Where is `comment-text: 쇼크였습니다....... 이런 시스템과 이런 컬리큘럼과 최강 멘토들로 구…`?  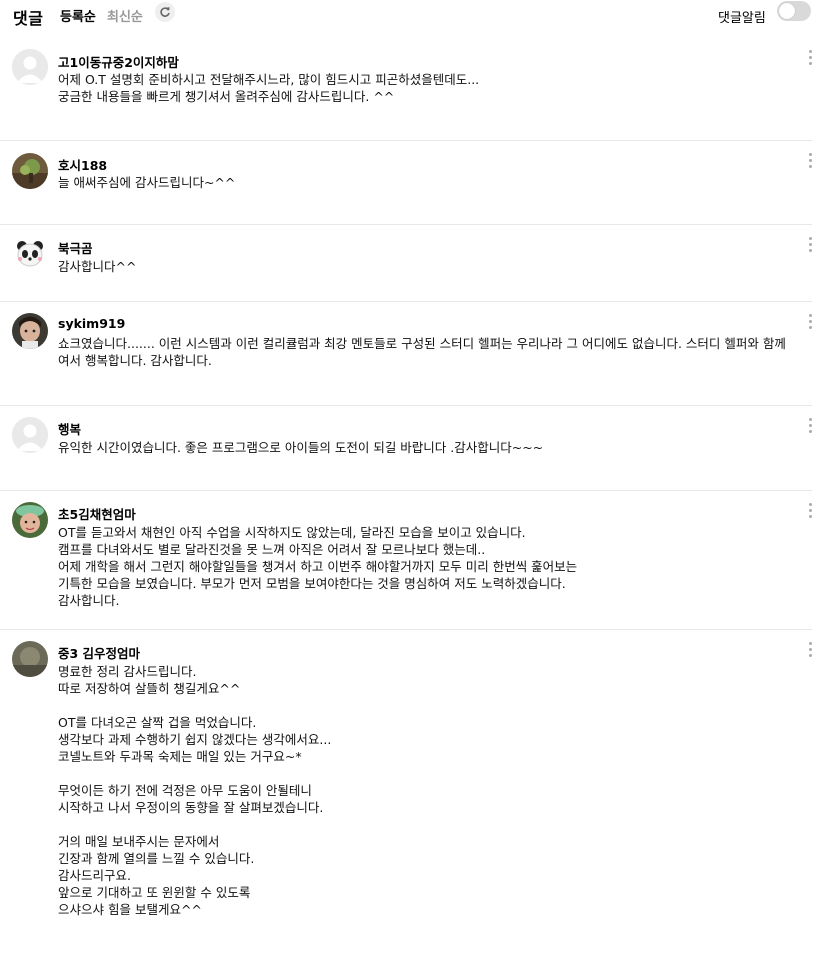 comment-text: 쇼크였습니다....... 이런 시스템과 이런 컬리큘럼과 최강 멘토들로 구… is located at coordinates (423, 352).